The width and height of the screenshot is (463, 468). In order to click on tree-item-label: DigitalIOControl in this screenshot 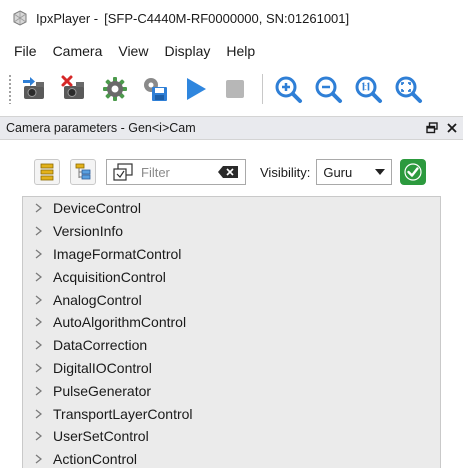, I will do `click(102, 367)`.